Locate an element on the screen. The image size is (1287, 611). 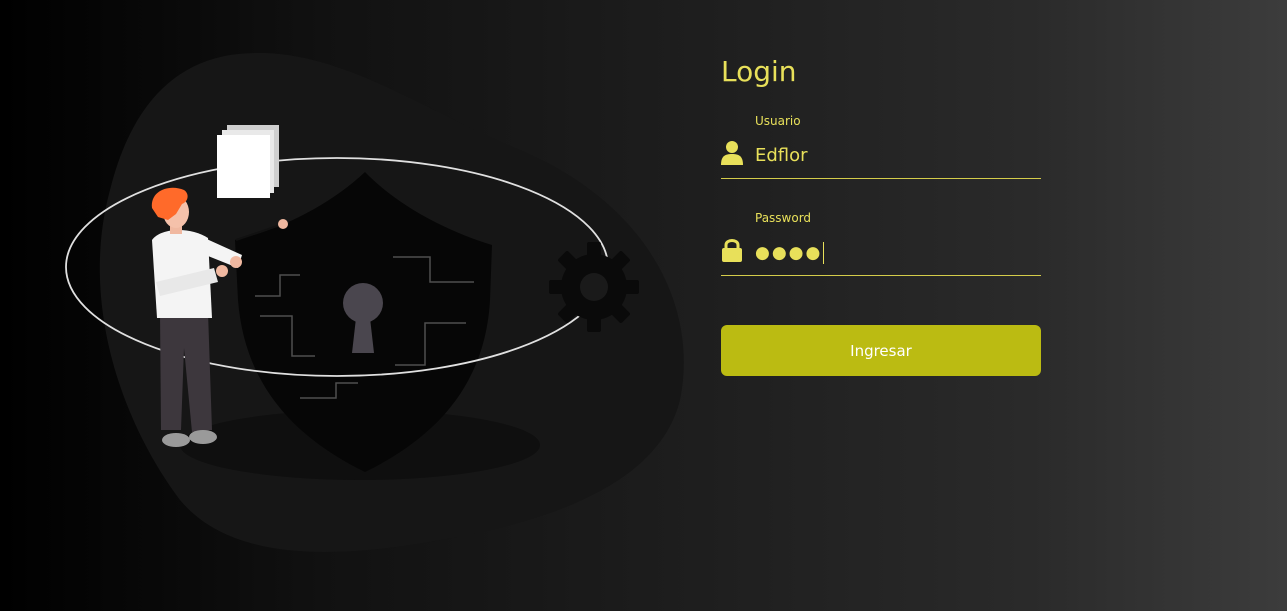
password-mask: ●●●● is located at coordinates (789, 253).